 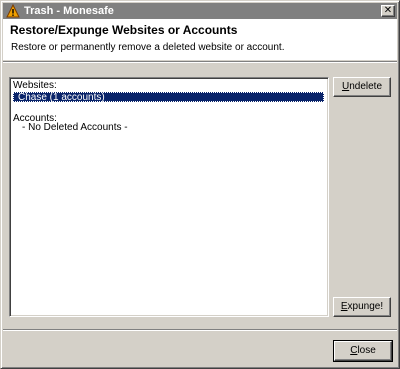 I want to click on list-item-label: Chase (1 accounts), so click(x=61, y=97).